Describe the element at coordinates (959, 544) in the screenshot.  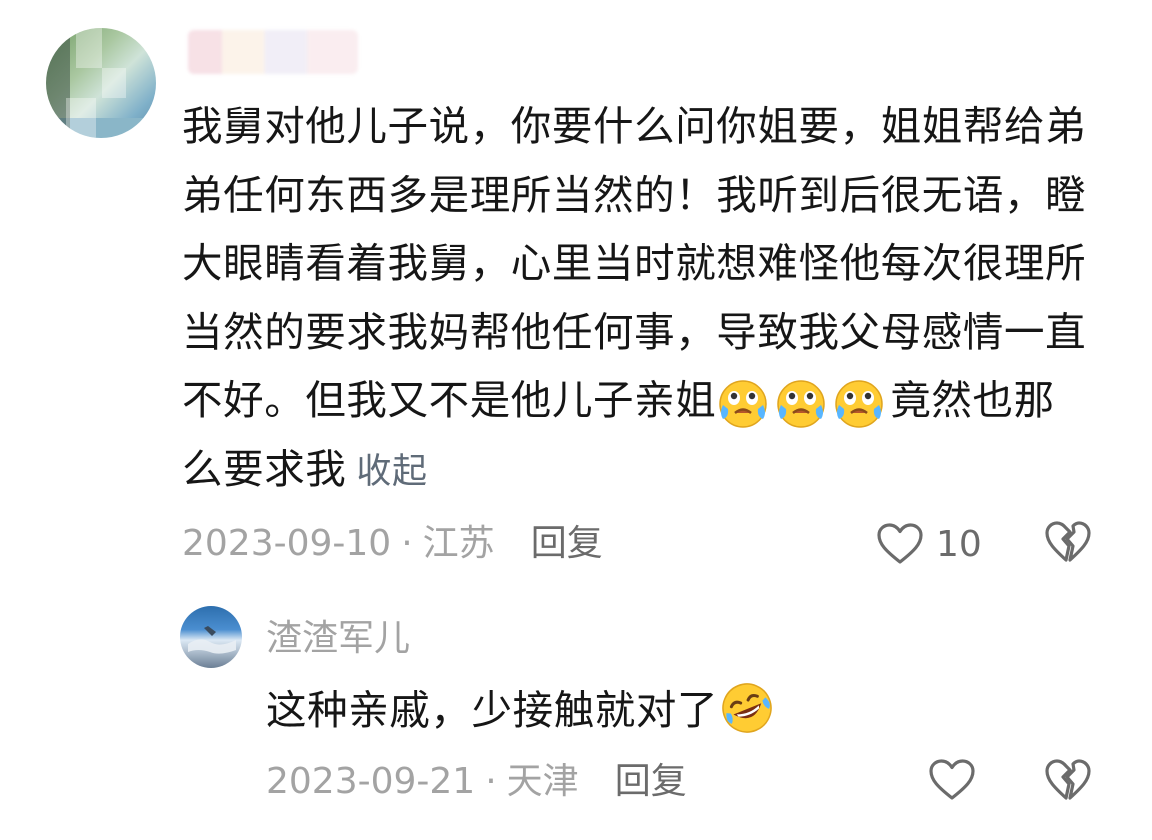
I see `like-count: 10` at that location.